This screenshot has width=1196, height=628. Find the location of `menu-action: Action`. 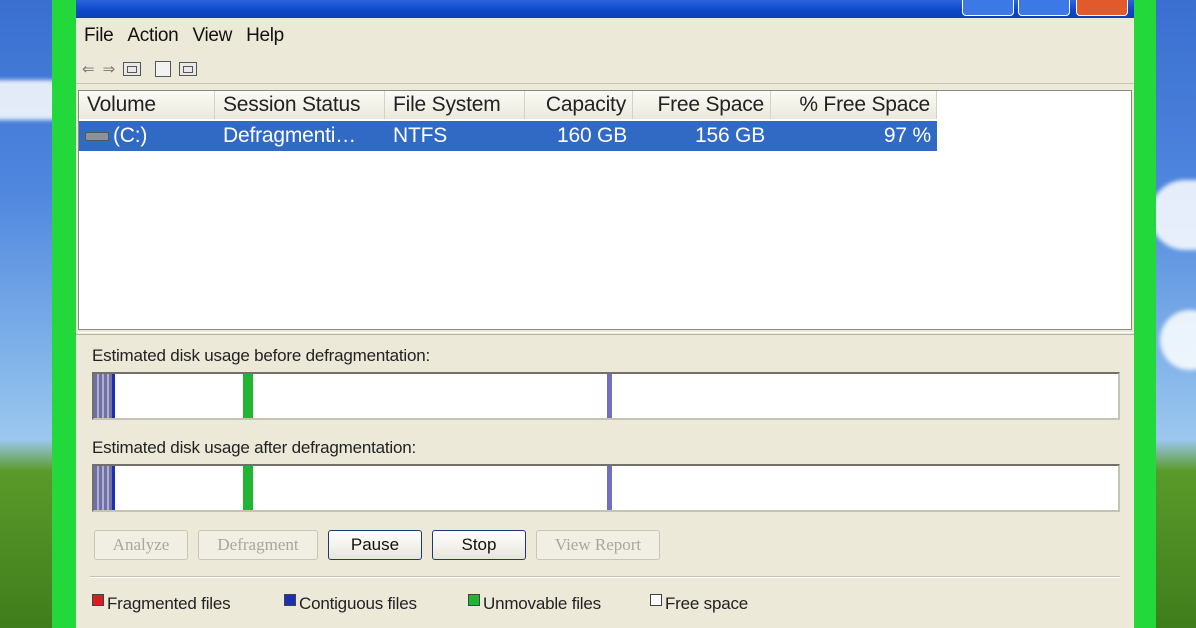

menu-action: Action is located at coordinates (152, 36).